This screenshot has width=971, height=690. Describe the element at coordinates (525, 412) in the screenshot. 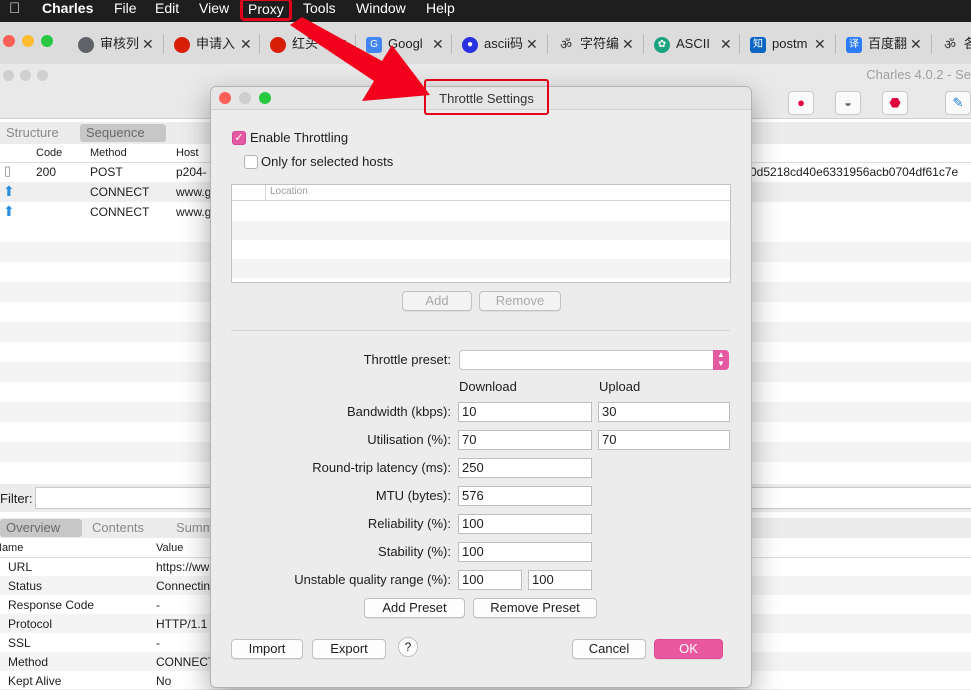

I see `bandwidth-download-field: 10` at that location.